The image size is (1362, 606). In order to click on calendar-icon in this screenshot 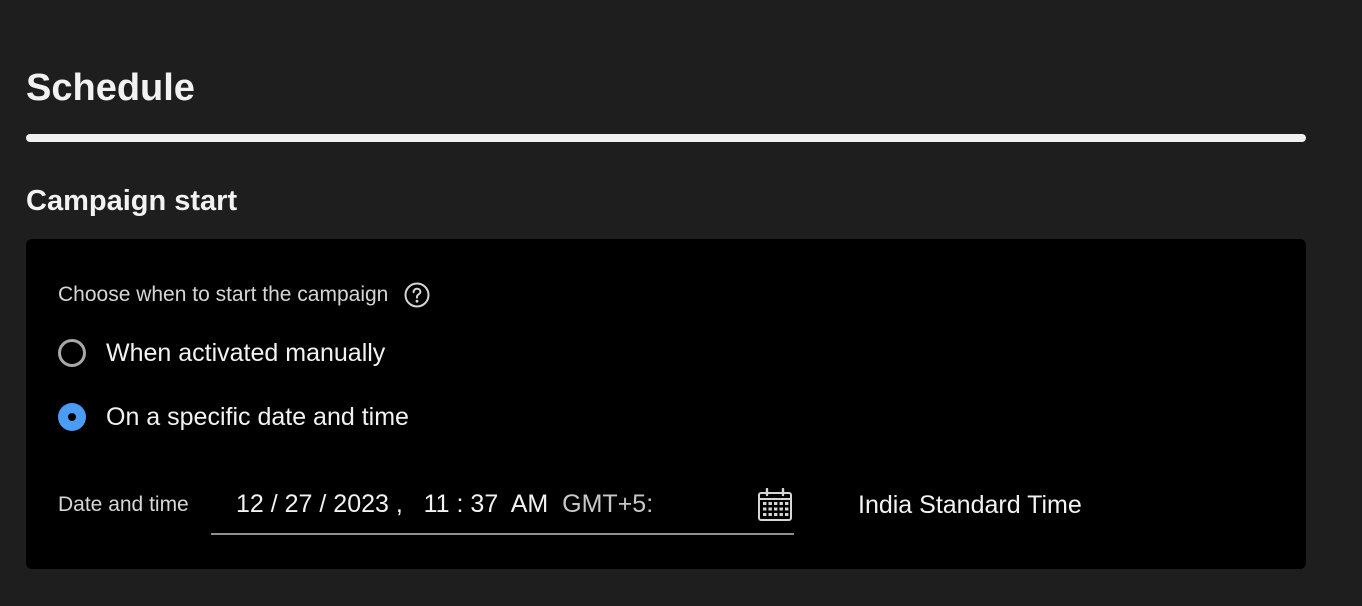, I will do `click(775, 504)`.